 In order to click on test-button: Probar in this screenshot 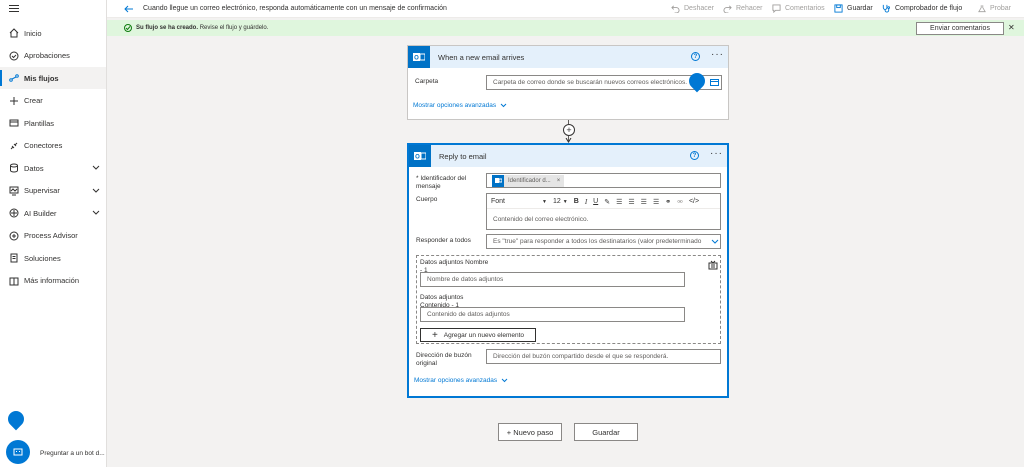, I will do `click(994, 8)`.